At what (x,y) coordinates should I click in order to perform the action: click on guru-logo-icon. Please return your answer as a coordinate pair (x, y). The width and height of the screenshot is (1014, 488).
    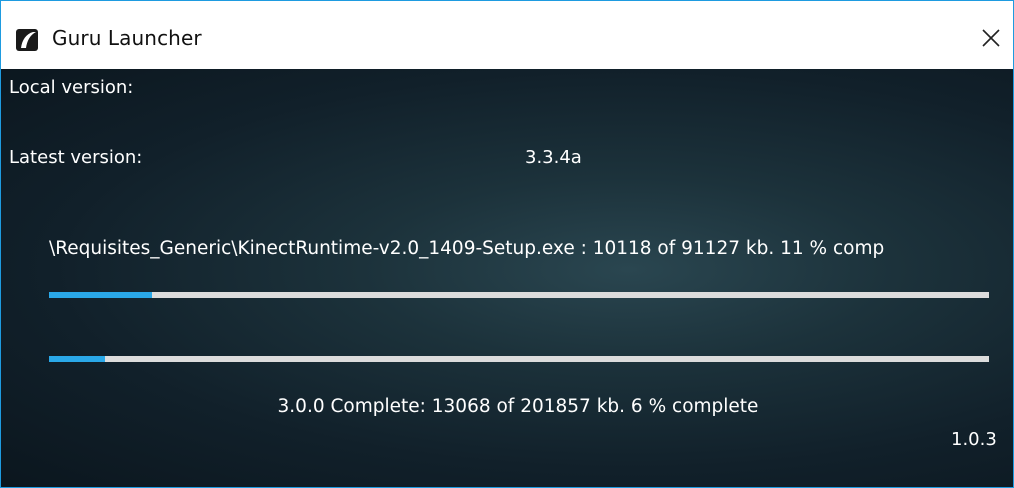
    Looking at the image, I should click on (27, 40).